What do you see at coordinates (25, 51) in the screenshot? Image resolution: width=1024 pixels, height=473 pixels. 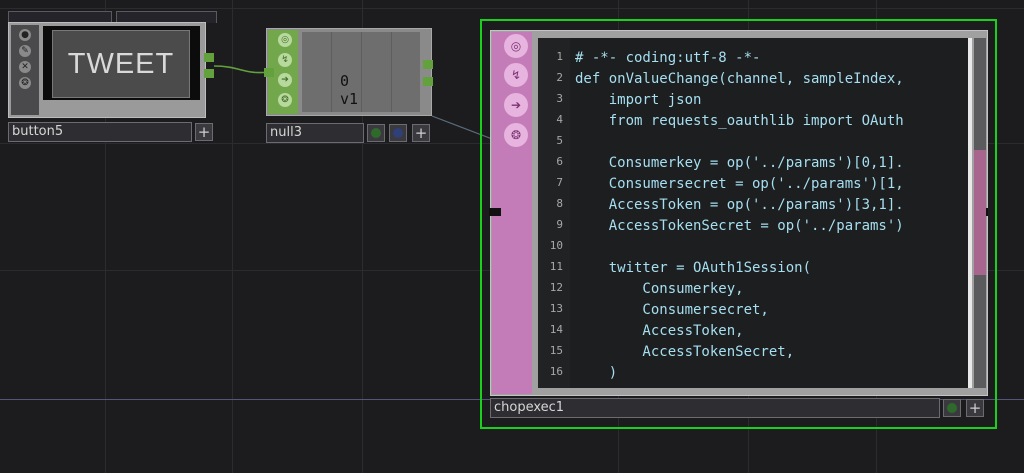 I see `edit-flag-icon: ✎` at bounding box center [25, 51].